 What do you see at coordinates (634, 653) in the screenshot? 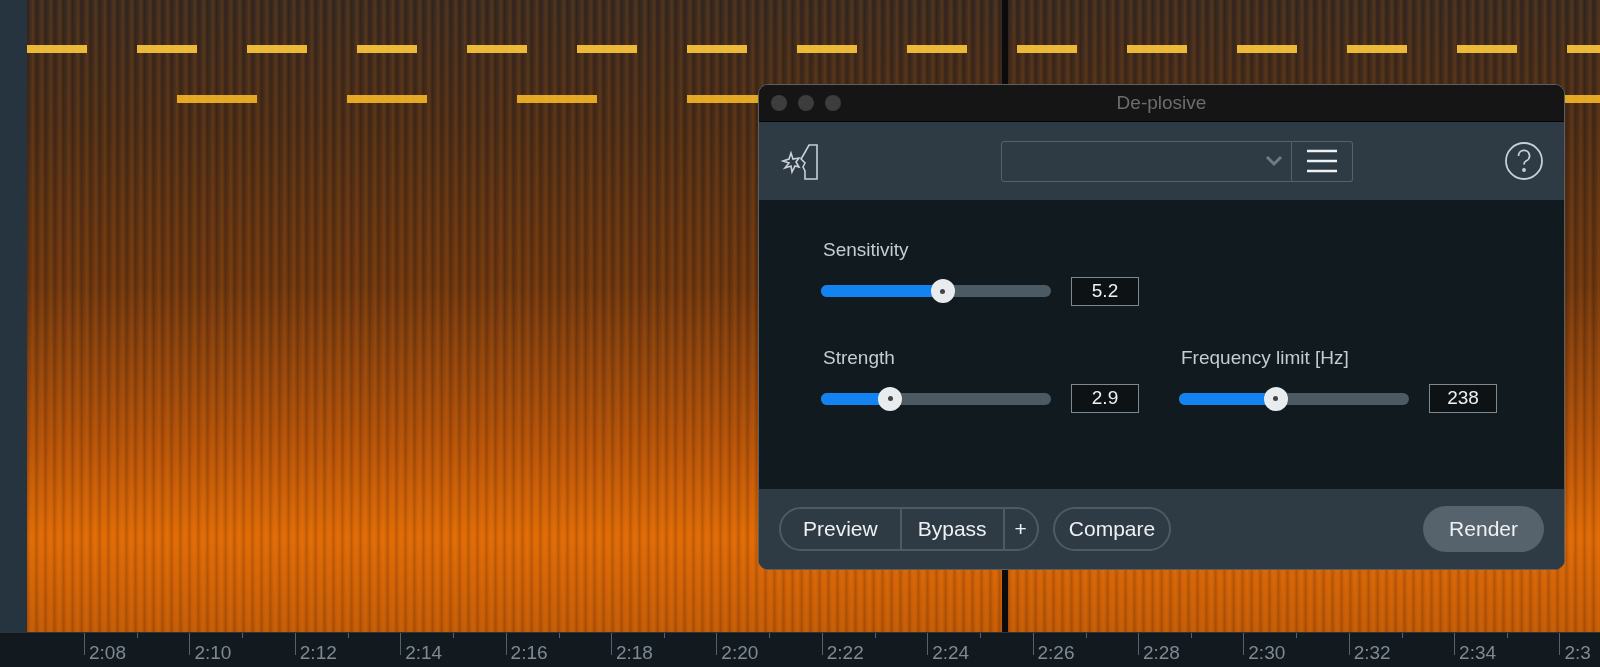
I see `time-label: 2:18` at bounding box center [634, 653].